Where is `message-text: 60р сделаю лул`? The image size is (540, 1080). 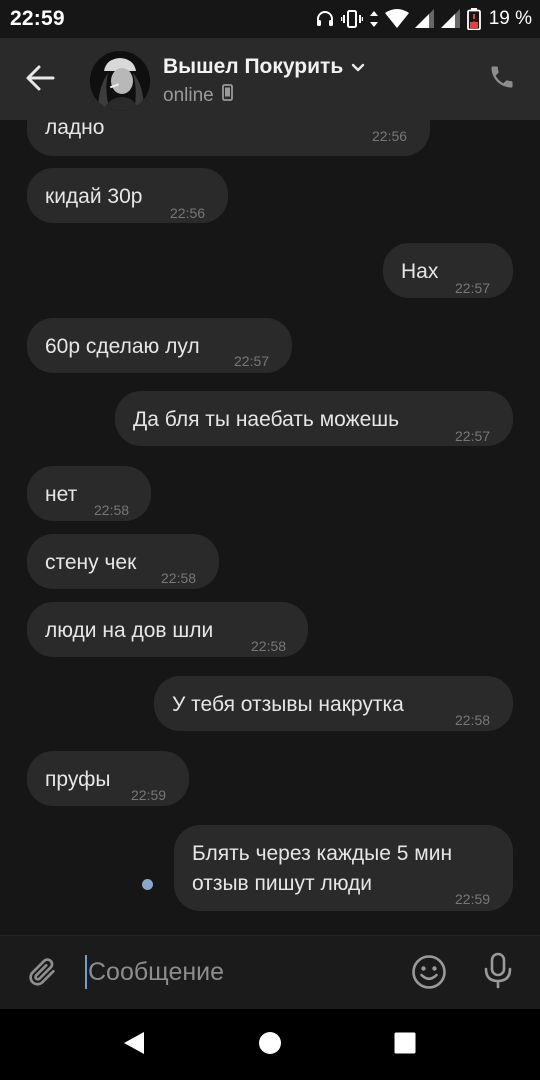
message-text: 60р сделаю лул is located at coordinates (122, 346).